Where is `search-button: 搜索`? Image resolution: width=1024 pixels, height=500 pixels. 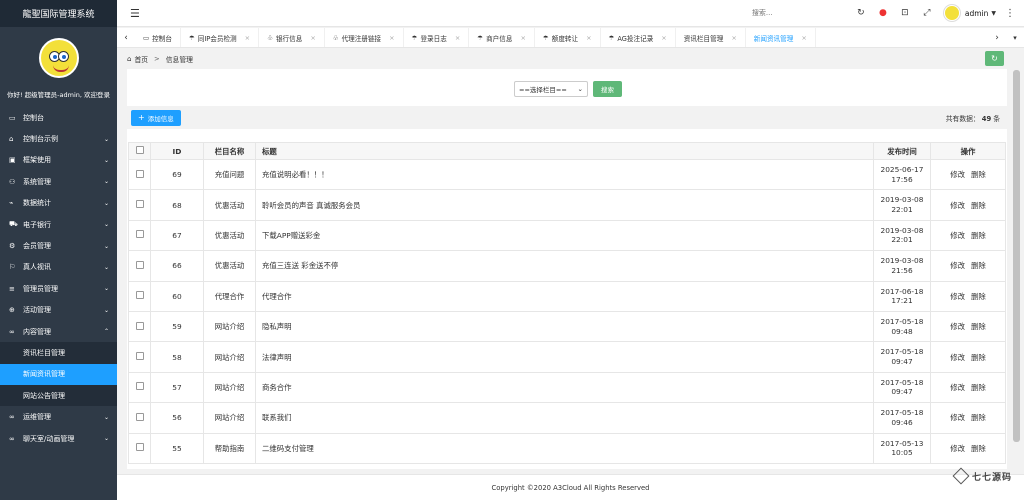 search-button: 搜索 is located at coordinates (607, 89).